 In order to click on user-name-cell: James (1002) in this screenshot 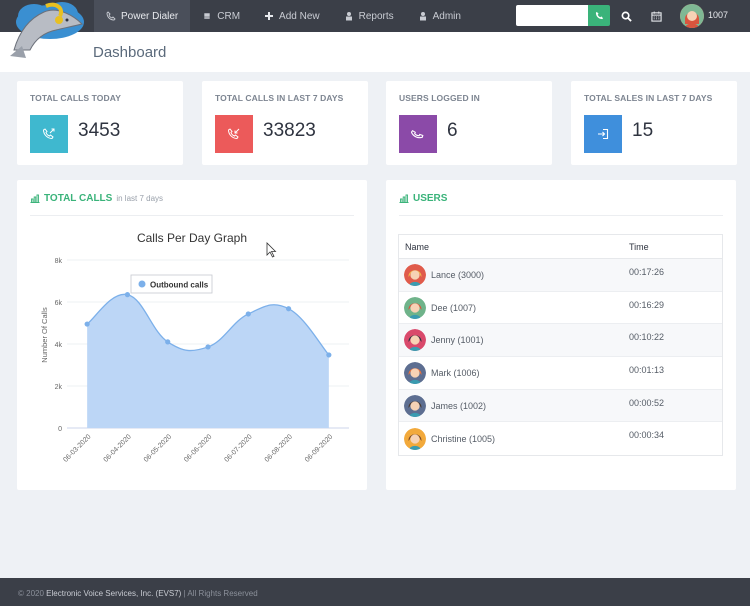, I will do `click(514, 406)`.